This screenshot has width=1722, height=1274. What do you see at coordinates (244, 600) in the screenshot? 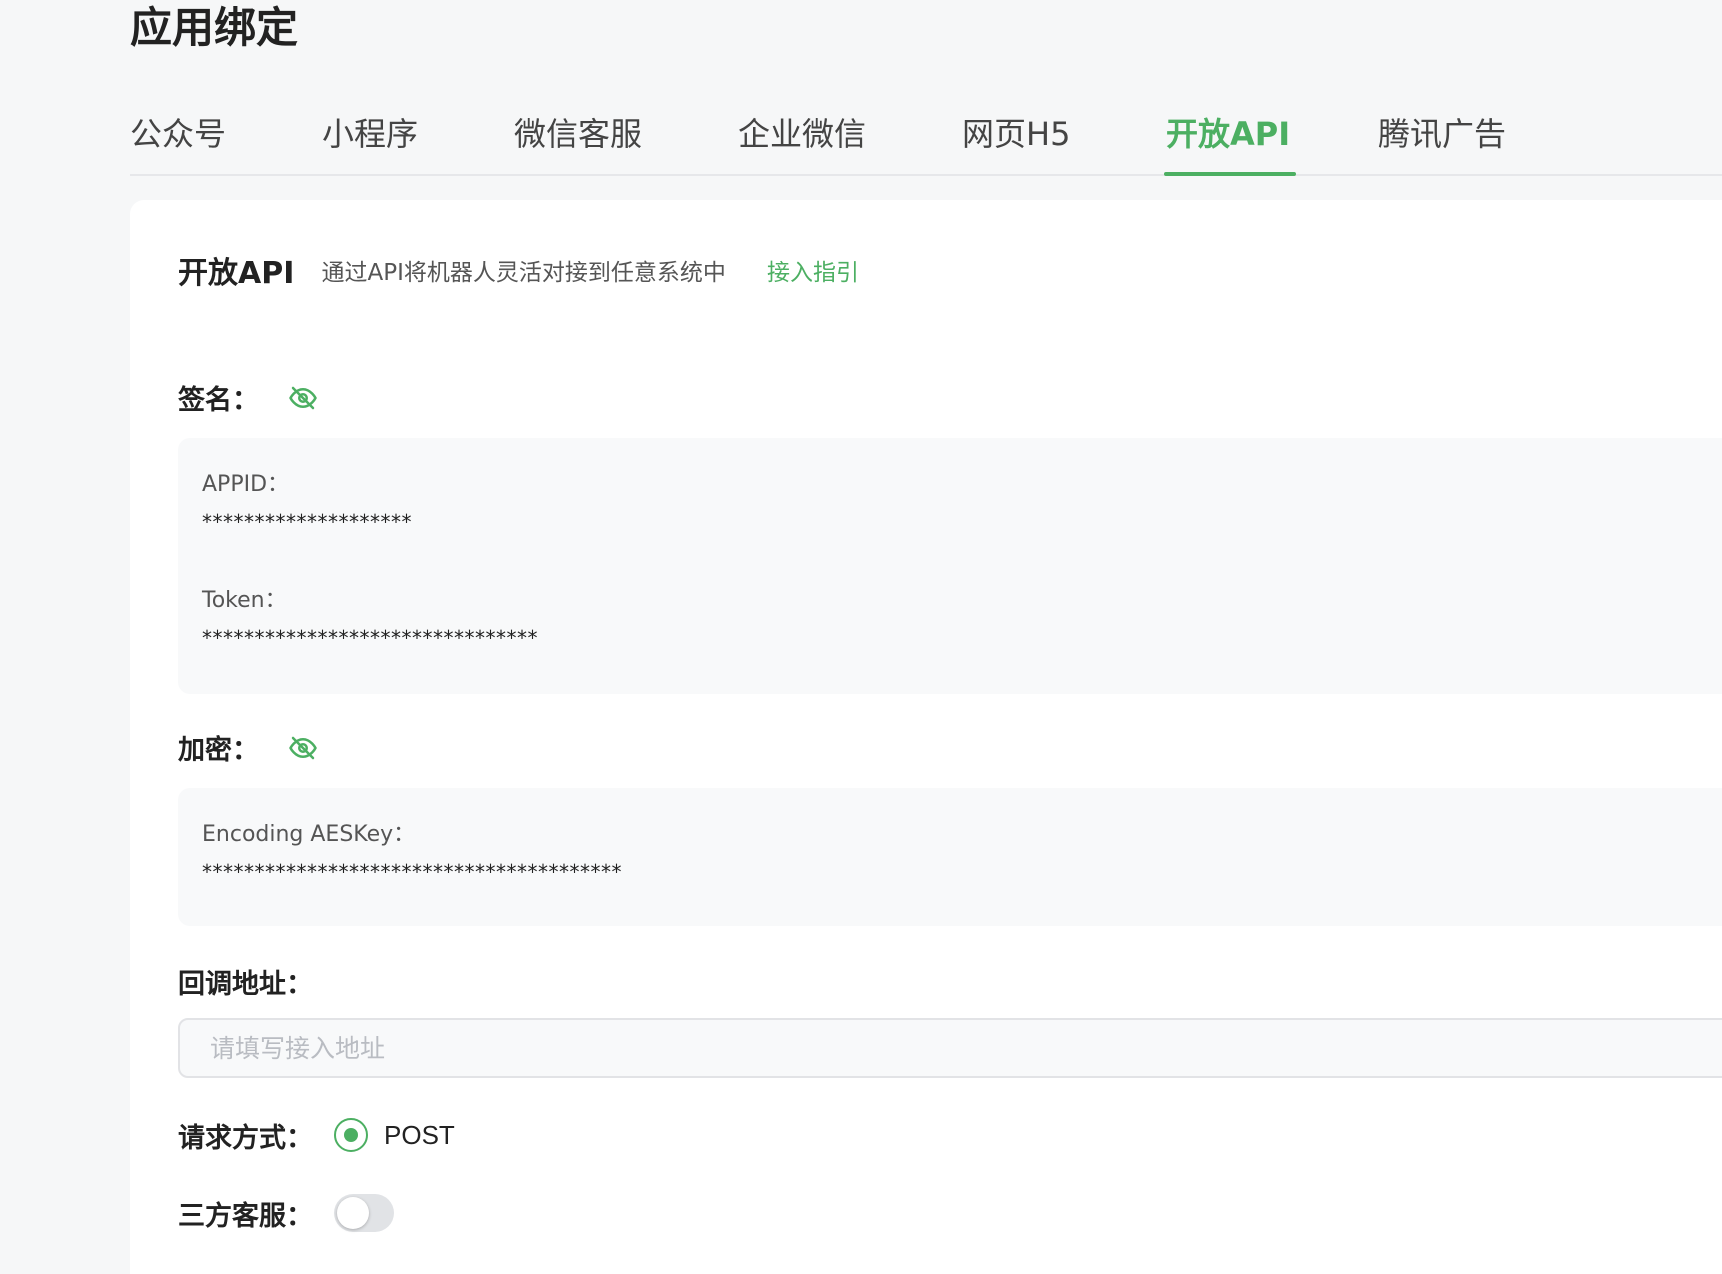
I see `token-label: Token：` at bounding box center [244, 600].